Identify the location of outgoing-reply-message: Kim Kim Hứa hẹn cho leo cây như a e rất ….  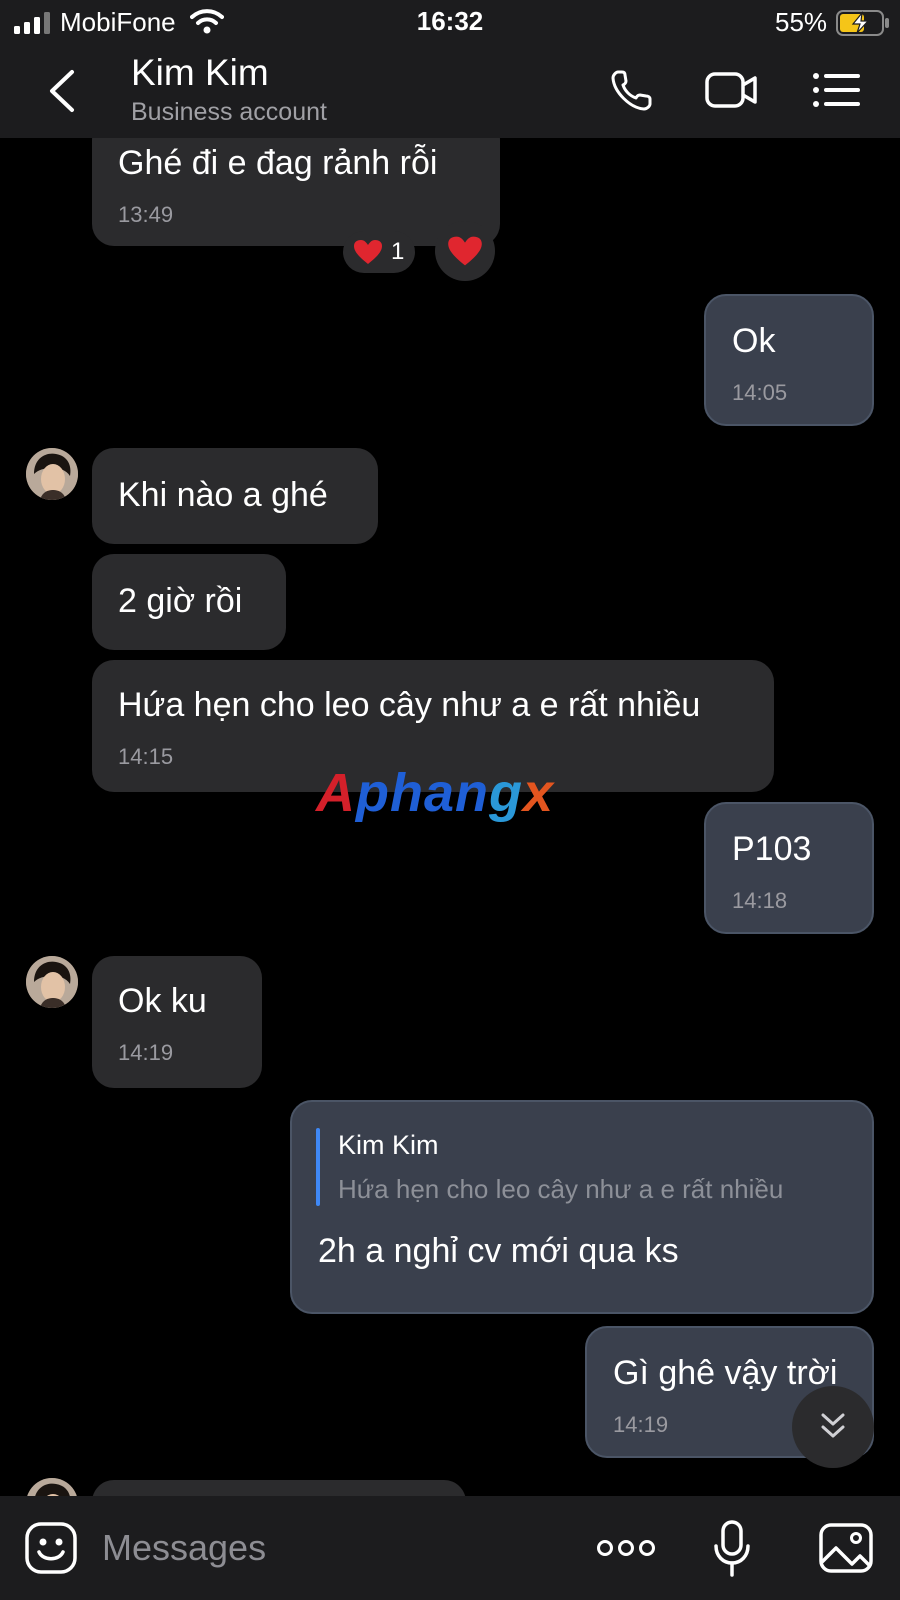
(582, 1207).